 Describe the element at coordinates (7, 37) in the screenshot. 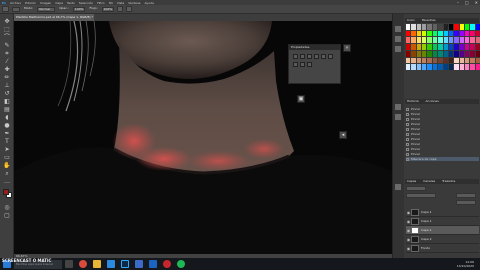

I see `lasso-tool-icon: ⌒` at that location.